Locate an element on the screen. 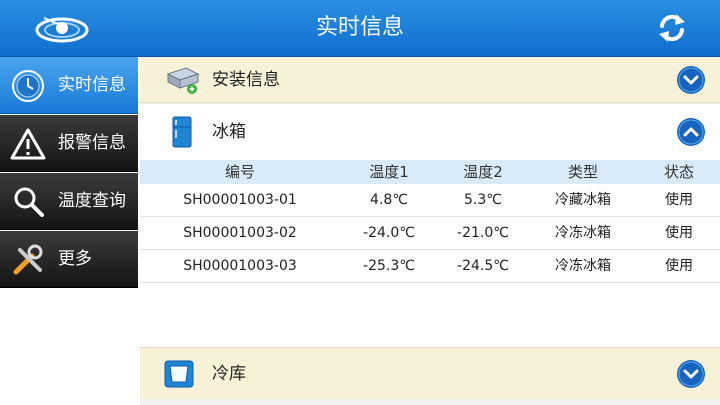 This screenshot has height=405, width=720. sidebar-item-more: 更多 is located at coordinates (69, 259).